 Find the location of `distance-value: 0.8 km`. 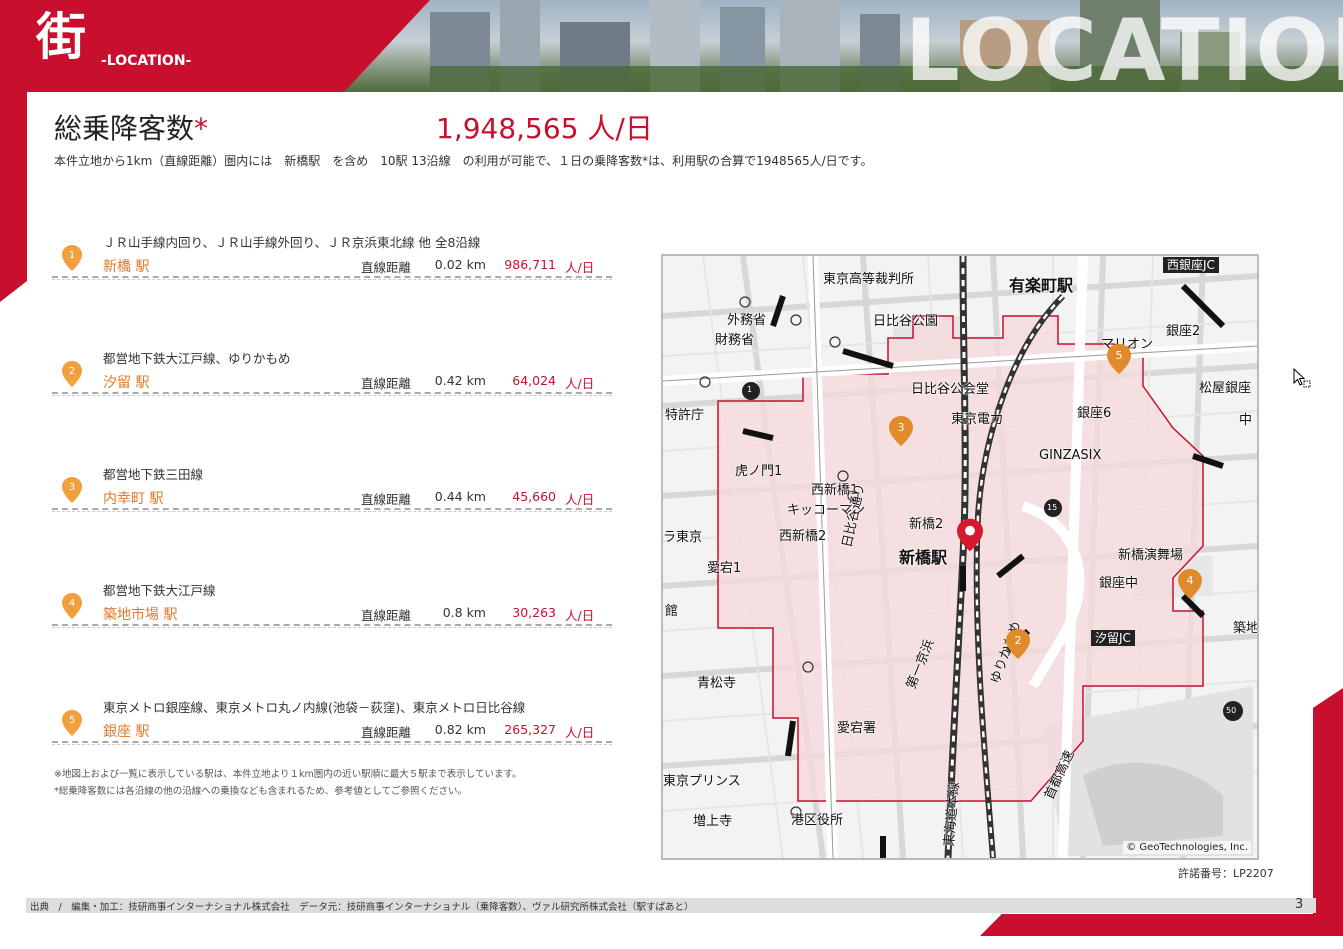

distance-value: 0.8 km is located at coordinates (464, 612).